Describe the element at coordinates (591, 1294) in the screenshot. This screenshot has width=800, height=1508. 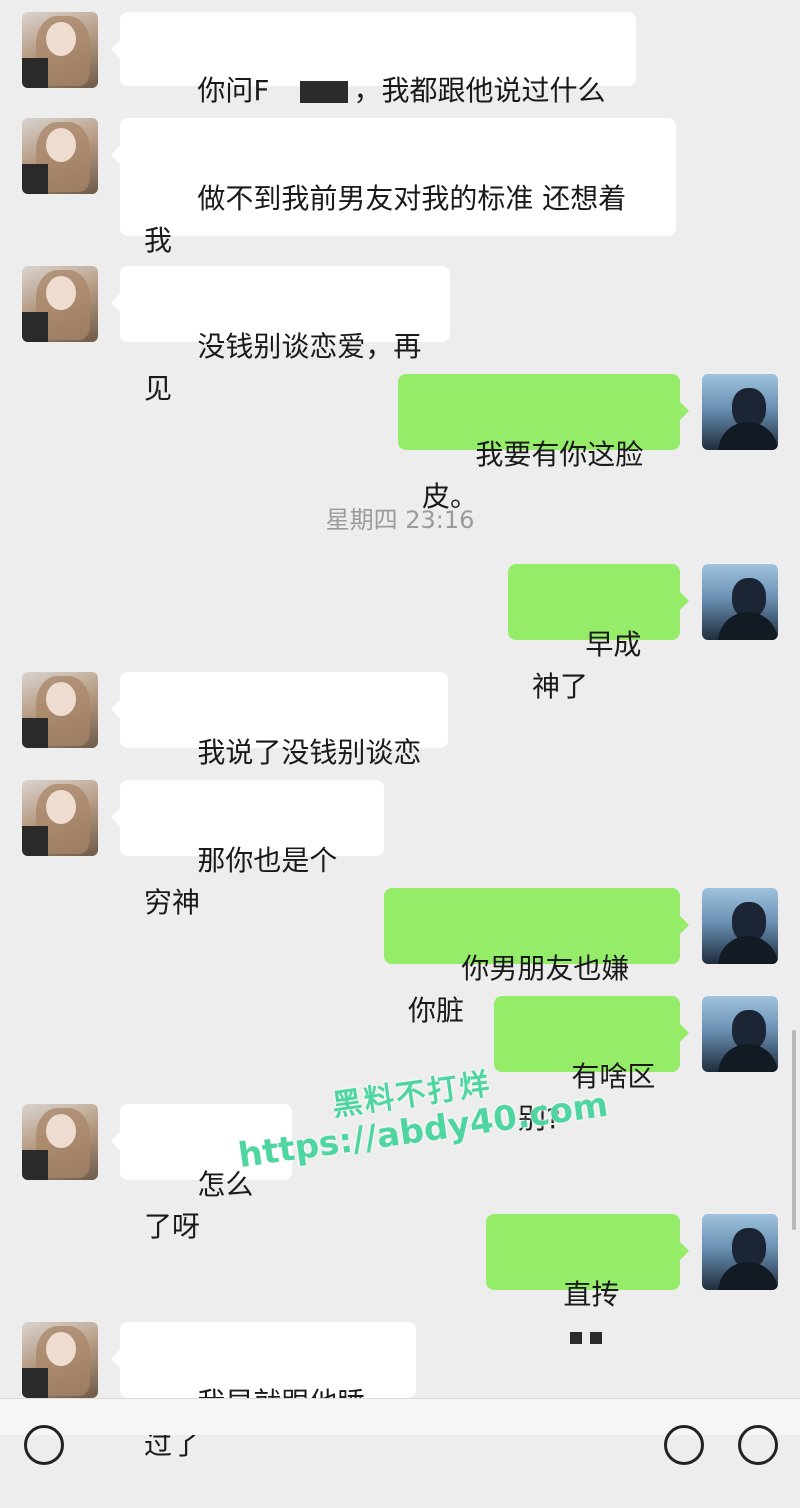
I see `message-text: 直抟` at that location.